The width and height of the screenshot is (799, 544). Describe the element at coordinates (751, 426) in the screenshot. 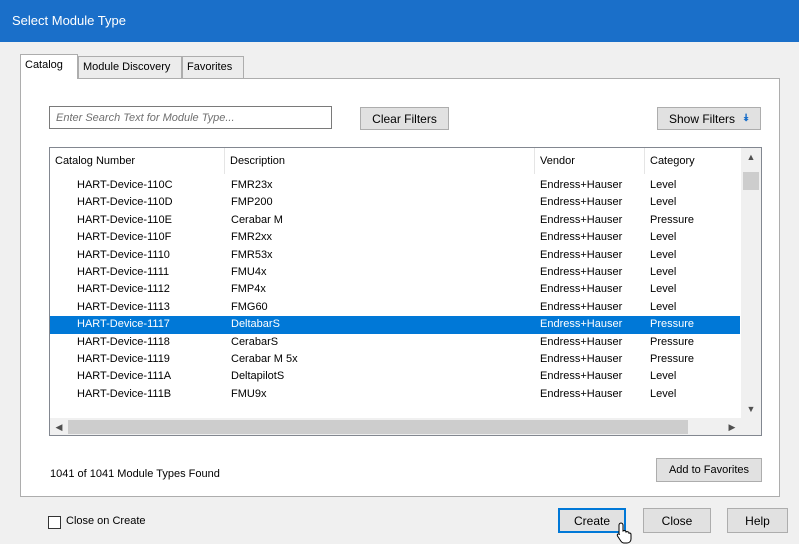

I see `scrollbar-corner` at that location.